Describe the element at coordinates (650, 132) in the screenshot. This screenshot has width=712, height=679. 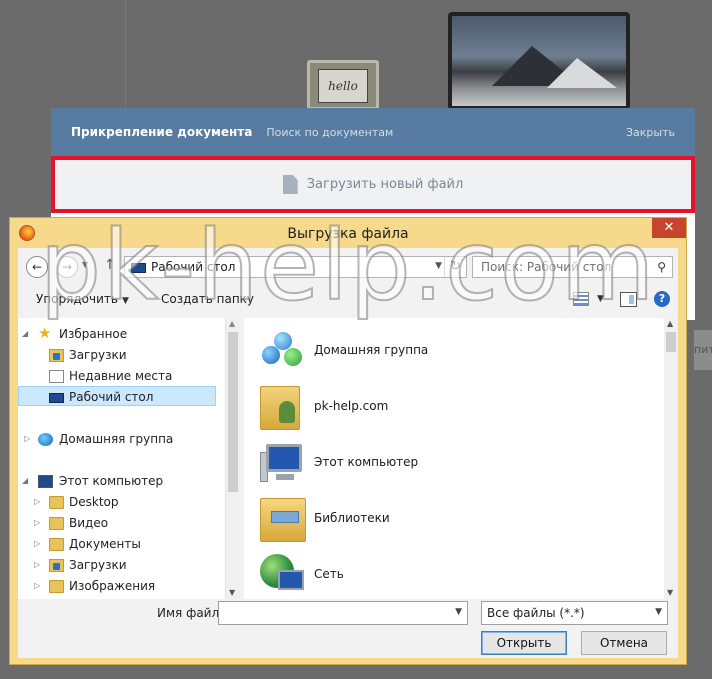
I see `attach-dialog-close-link: Закрыть` at that location.